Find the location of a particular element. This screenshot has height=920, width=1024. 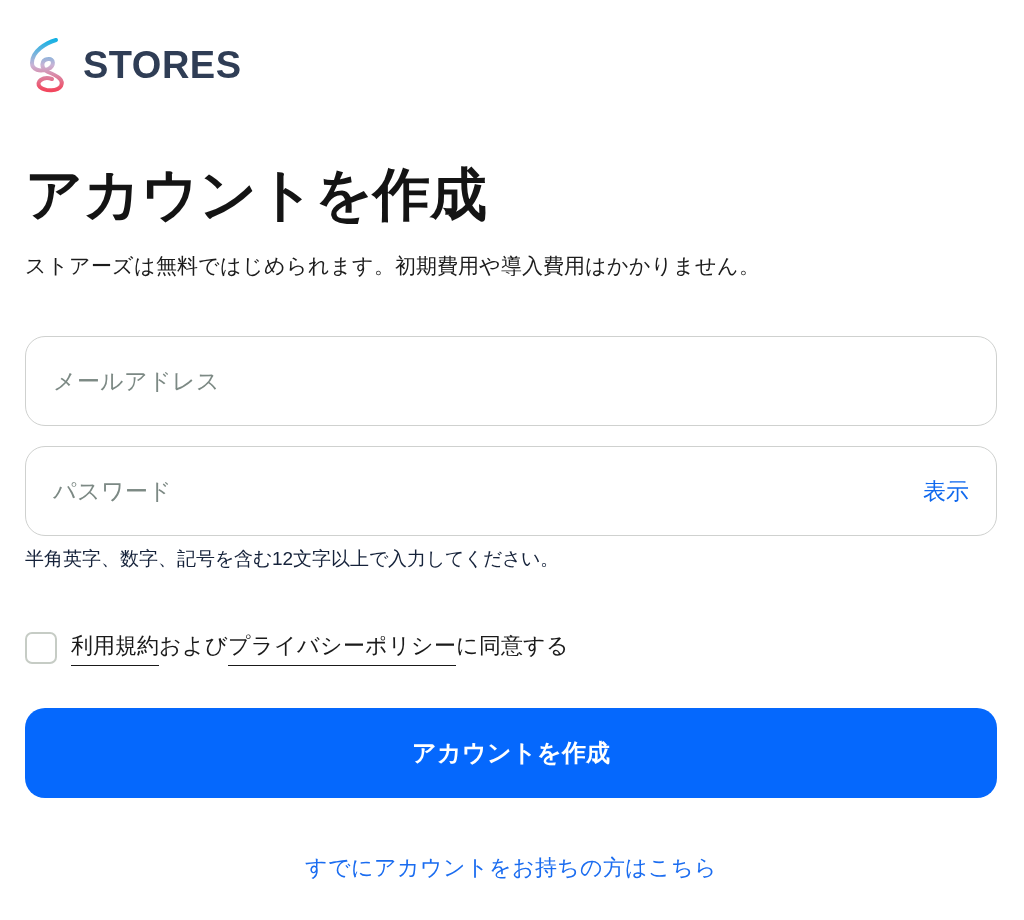

password-hint: 半角英字、数字、記号を含む12文字以上で入力してください。 is located at coordinates (293, 559).